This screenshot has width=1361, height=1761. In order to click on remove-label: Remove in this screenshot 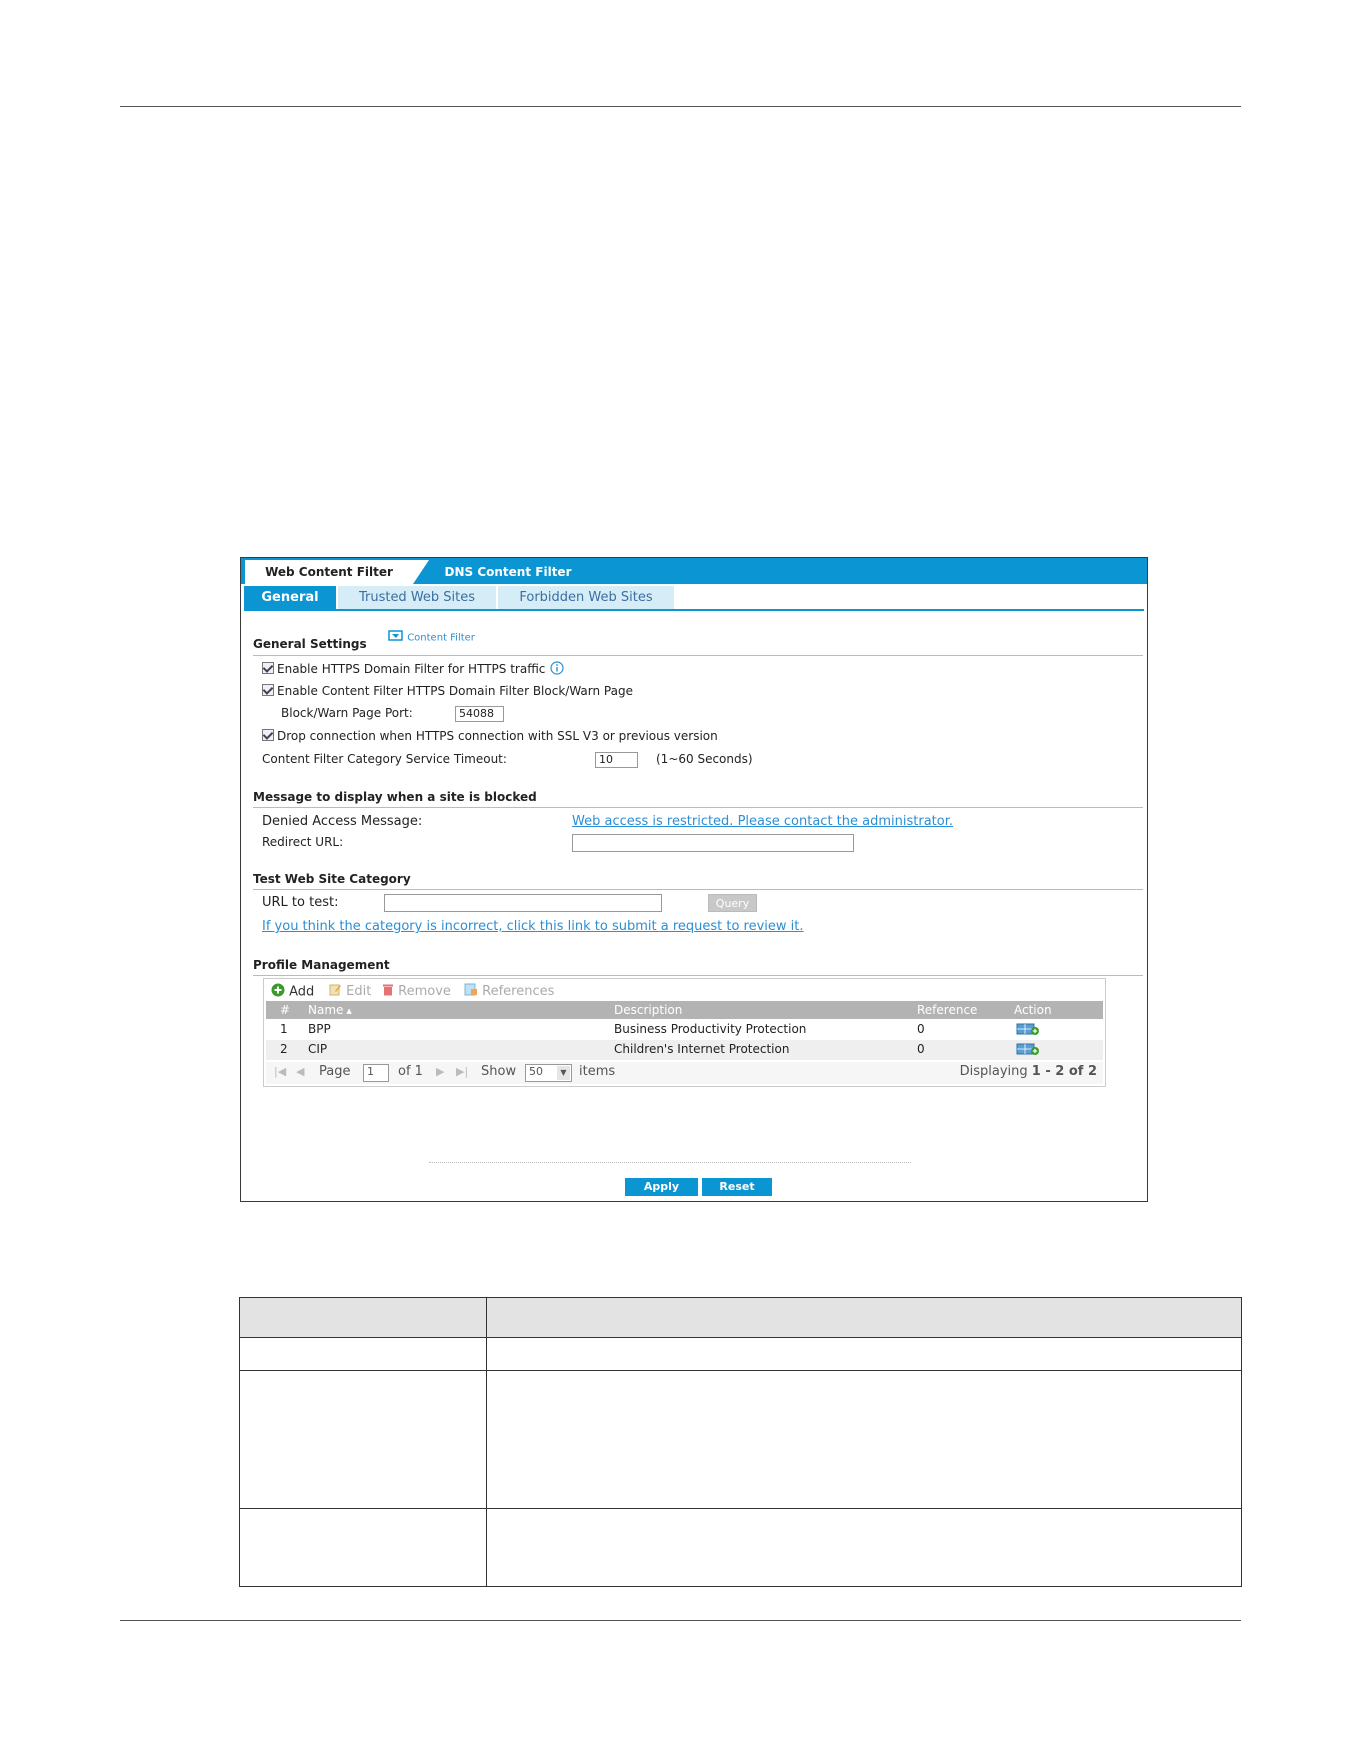, I will do `click(424, 991)`.